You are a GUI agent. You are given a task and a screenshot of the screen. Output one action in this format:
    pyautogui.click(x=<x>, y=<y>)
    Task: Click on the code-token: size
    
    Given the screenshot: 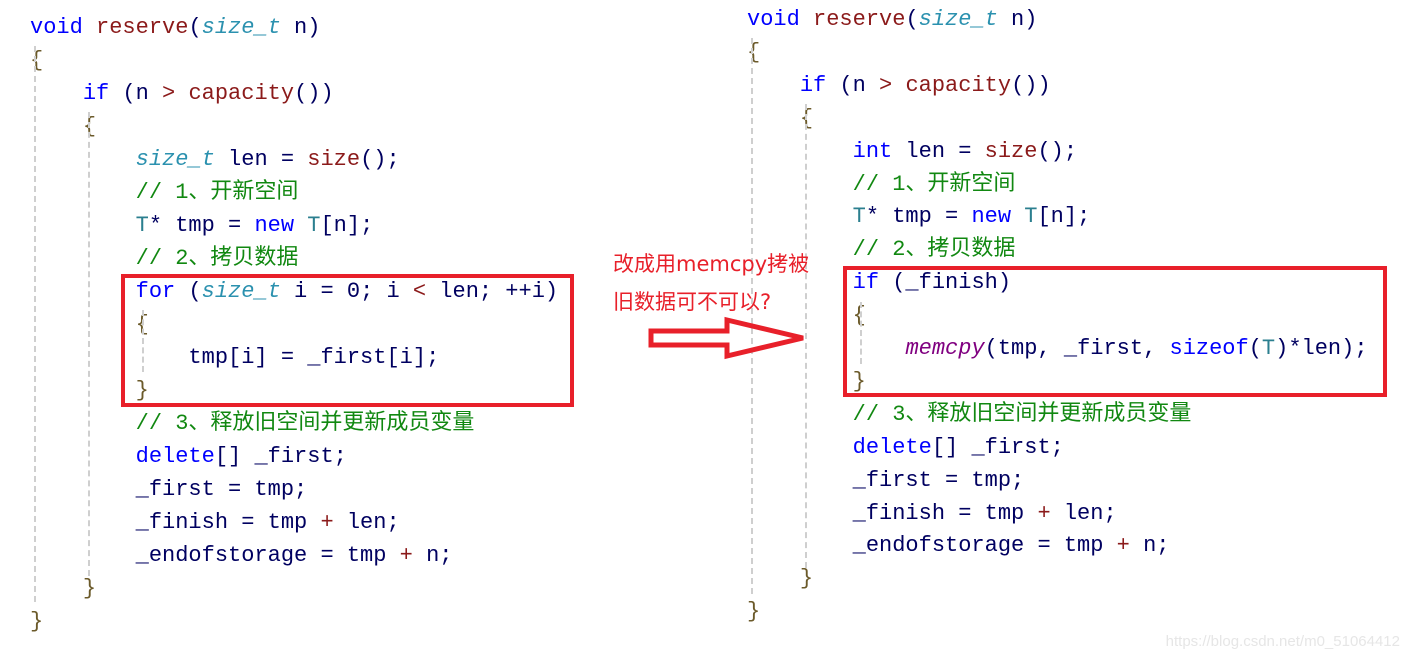 What is the action you would take?
    pyautogui.click(x=1011, y=151)
    